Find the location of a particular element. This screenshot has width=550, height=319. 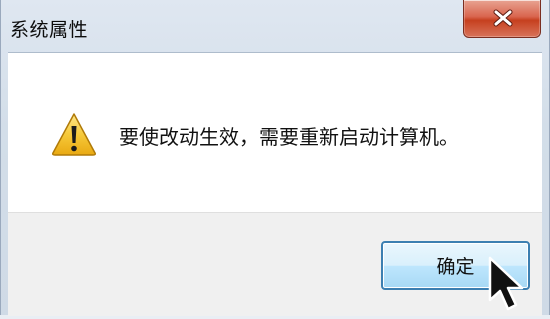

warning-icon is located at coordinates (74, 134).